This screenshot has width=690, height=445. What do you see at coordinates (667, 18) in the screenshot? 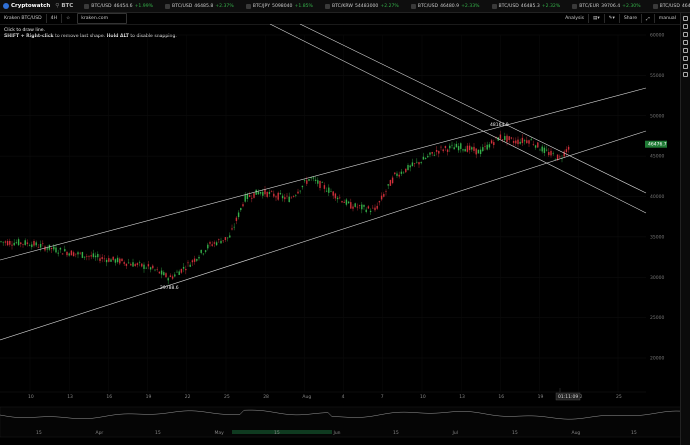
I see `layout-mode-label: manual` at bounding box center [667, 18].